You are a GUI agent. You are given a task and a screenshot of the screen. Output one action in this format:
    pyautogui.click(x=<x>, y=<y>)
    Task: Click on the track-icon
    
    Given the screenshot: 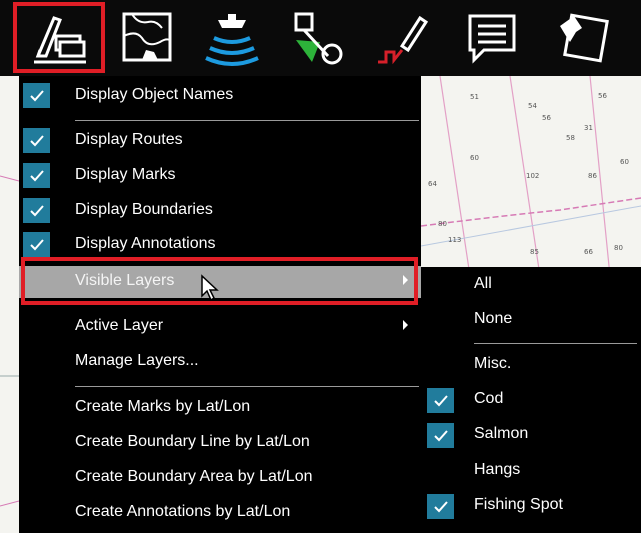 What is the action you would take?
    pyautogui.click(x=404, y=38)
    